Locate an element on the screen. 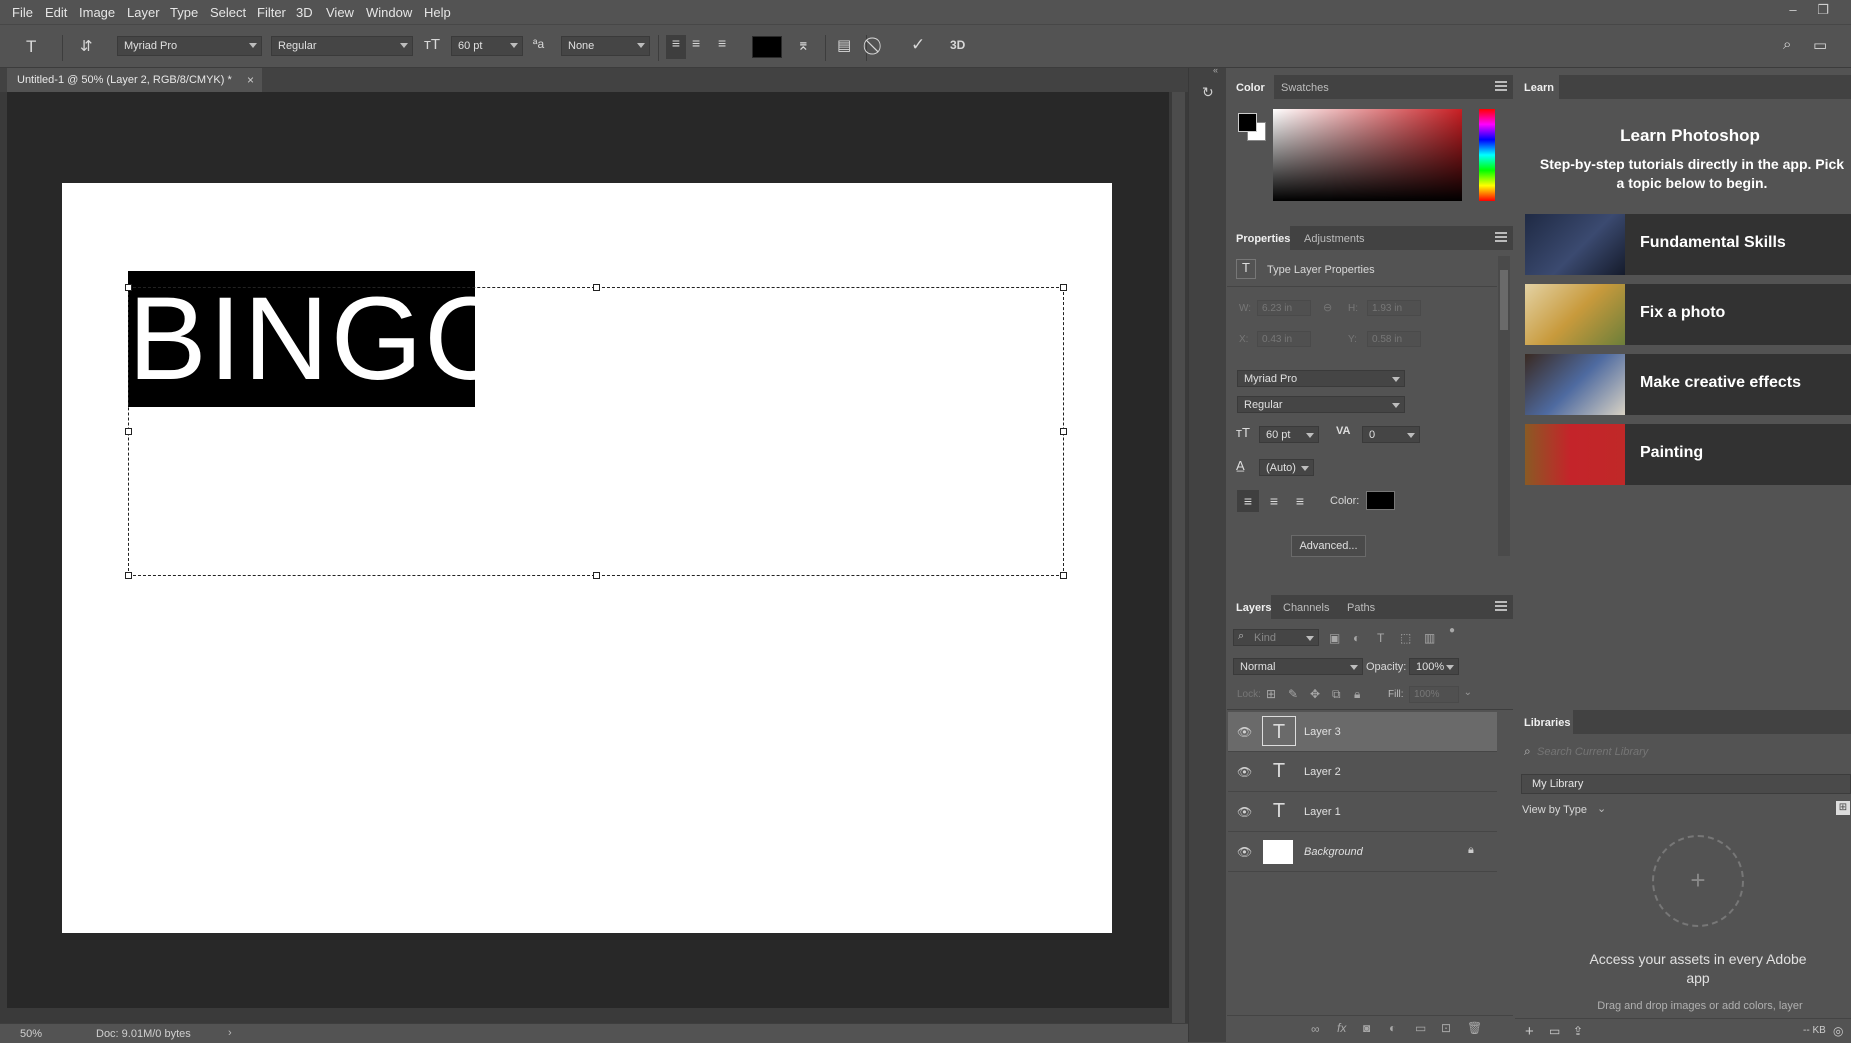 The width and height of the screenshot is (1851, 1043). filter-type-icon: T is located at coordinates (1380, 638).